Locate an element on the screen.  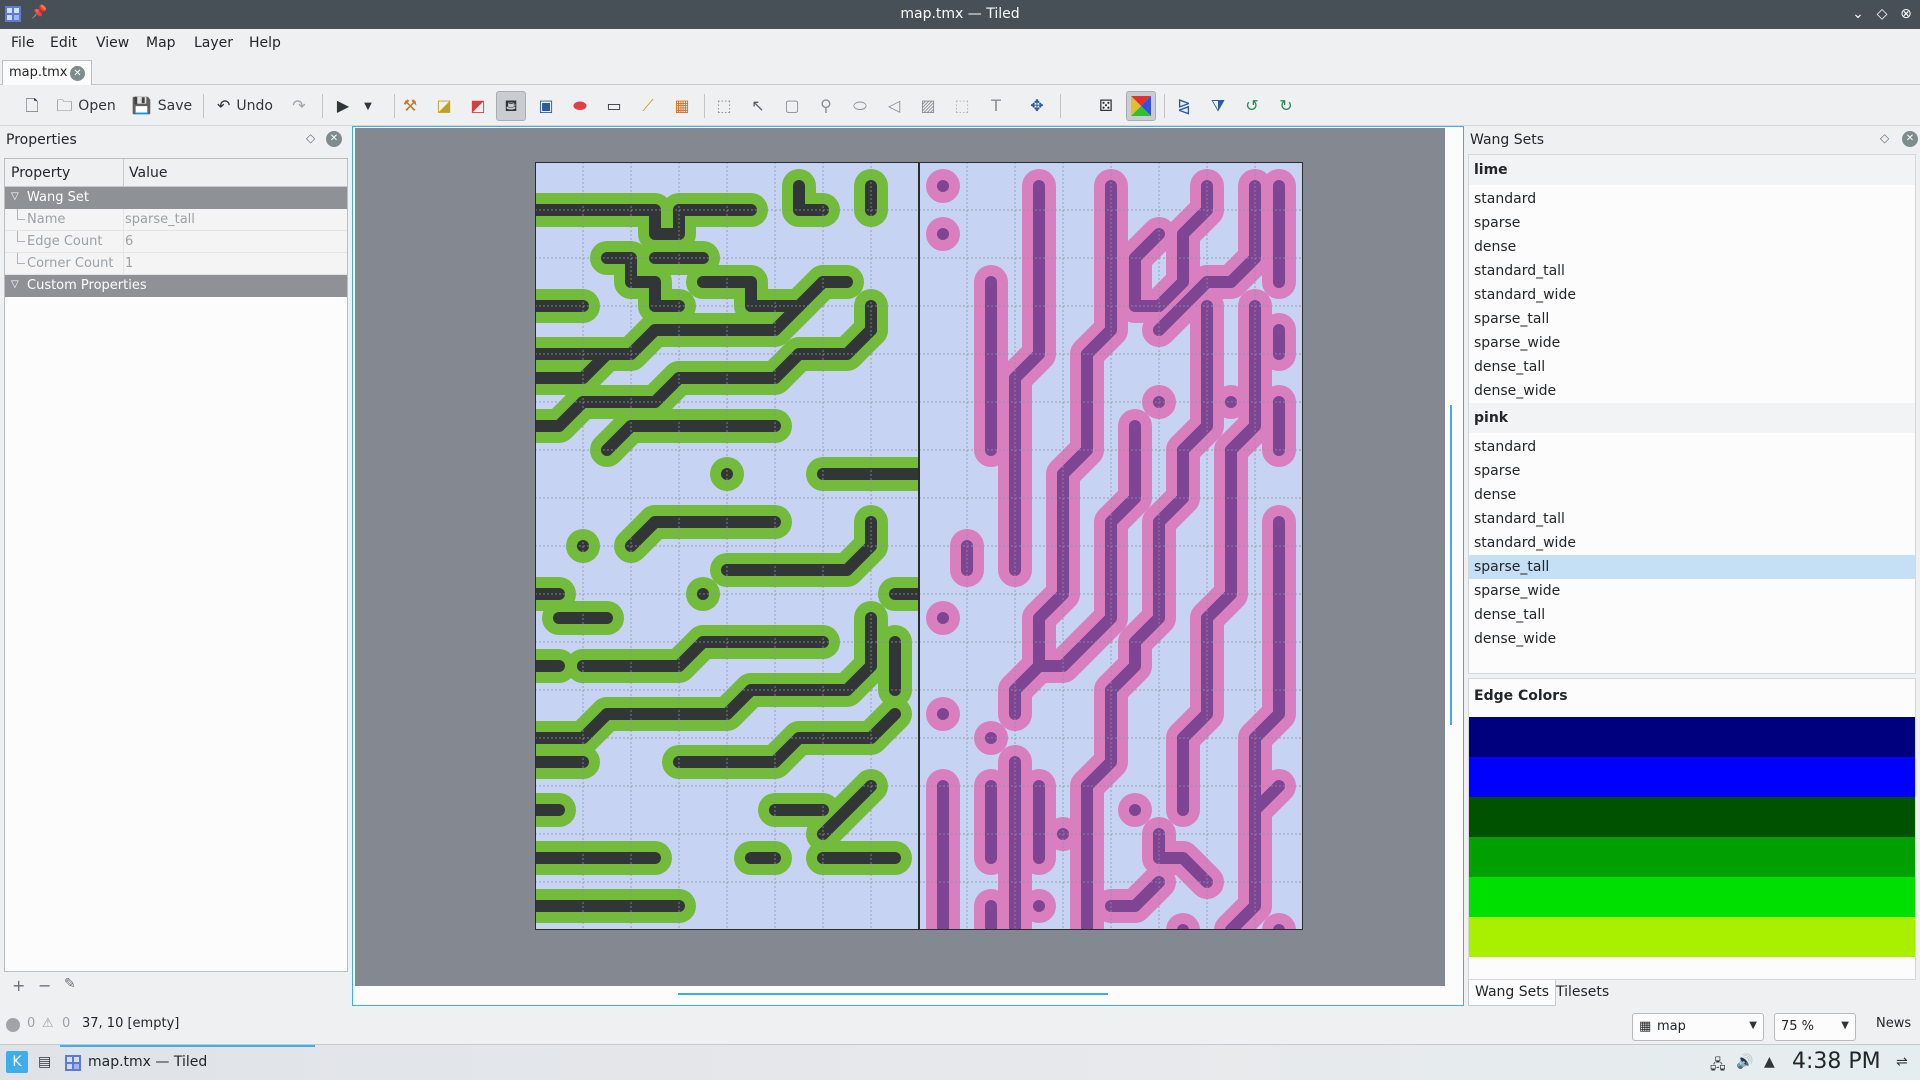
edit-polygons-button: ↖ is located at coordinates (758, 106).